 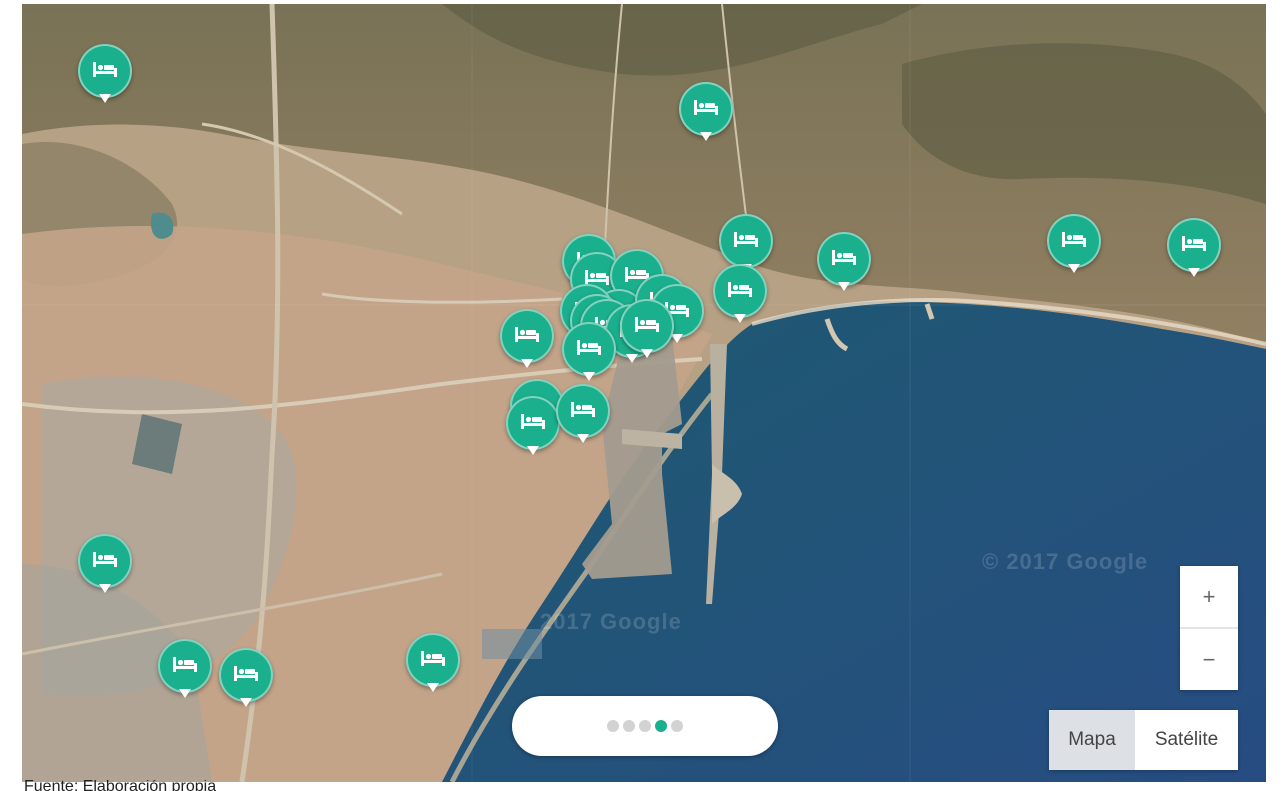 I want to click on zoom-in-button: +, so click(x=1209, y=596).